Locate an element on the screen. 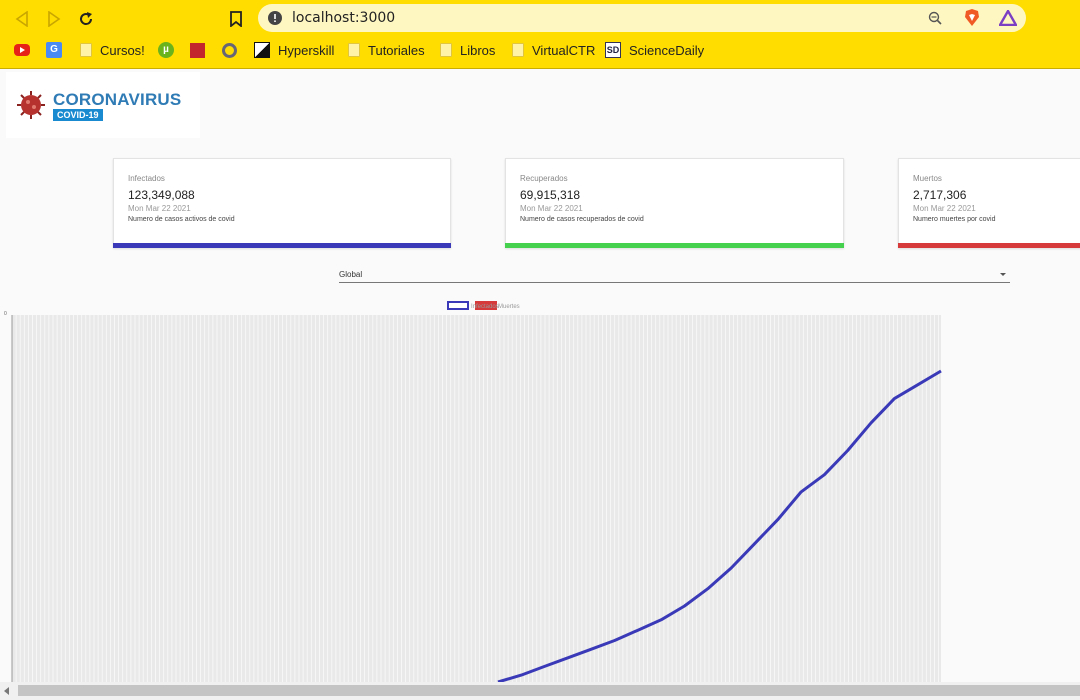 The height and width of the screenshot is (700, 1080). back-icon is located at coordinates (21, 19).